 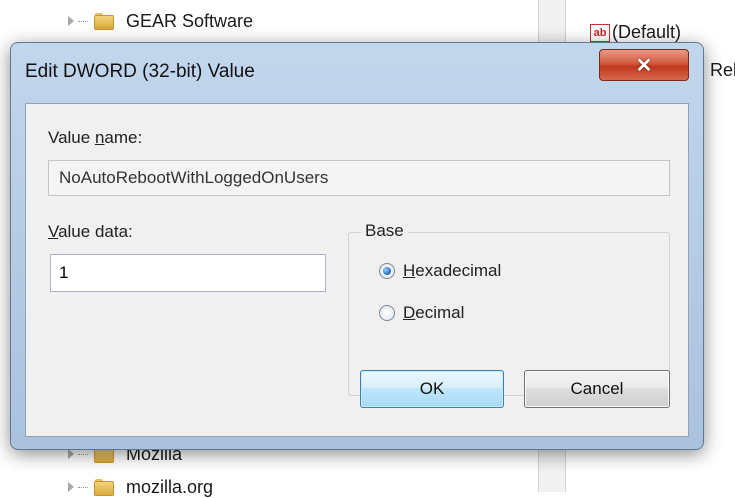 I want to click on value-row-label: (Default), so click(x=647, y=32).